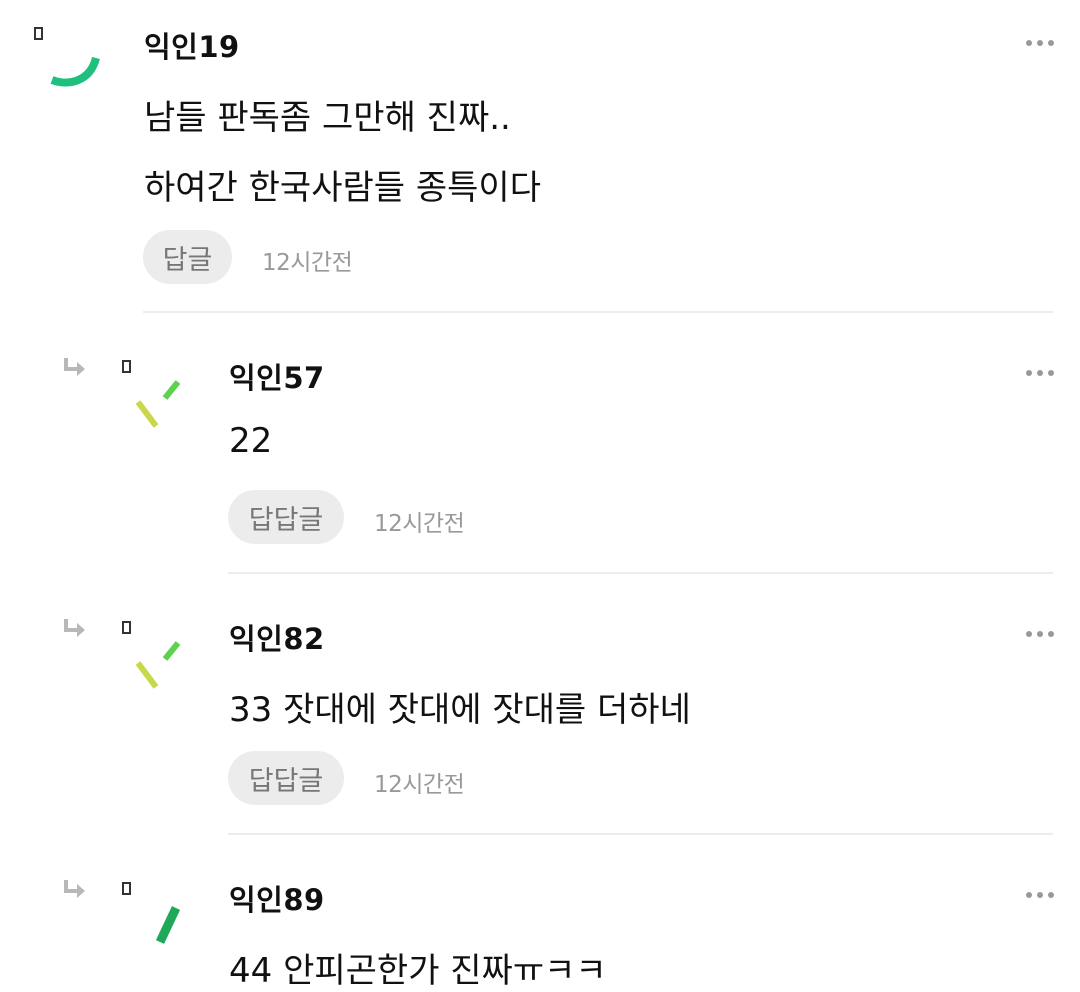 This screenshot has width=1080, height=992. I want to click on comment-author: 익인89, so click(277, 898).